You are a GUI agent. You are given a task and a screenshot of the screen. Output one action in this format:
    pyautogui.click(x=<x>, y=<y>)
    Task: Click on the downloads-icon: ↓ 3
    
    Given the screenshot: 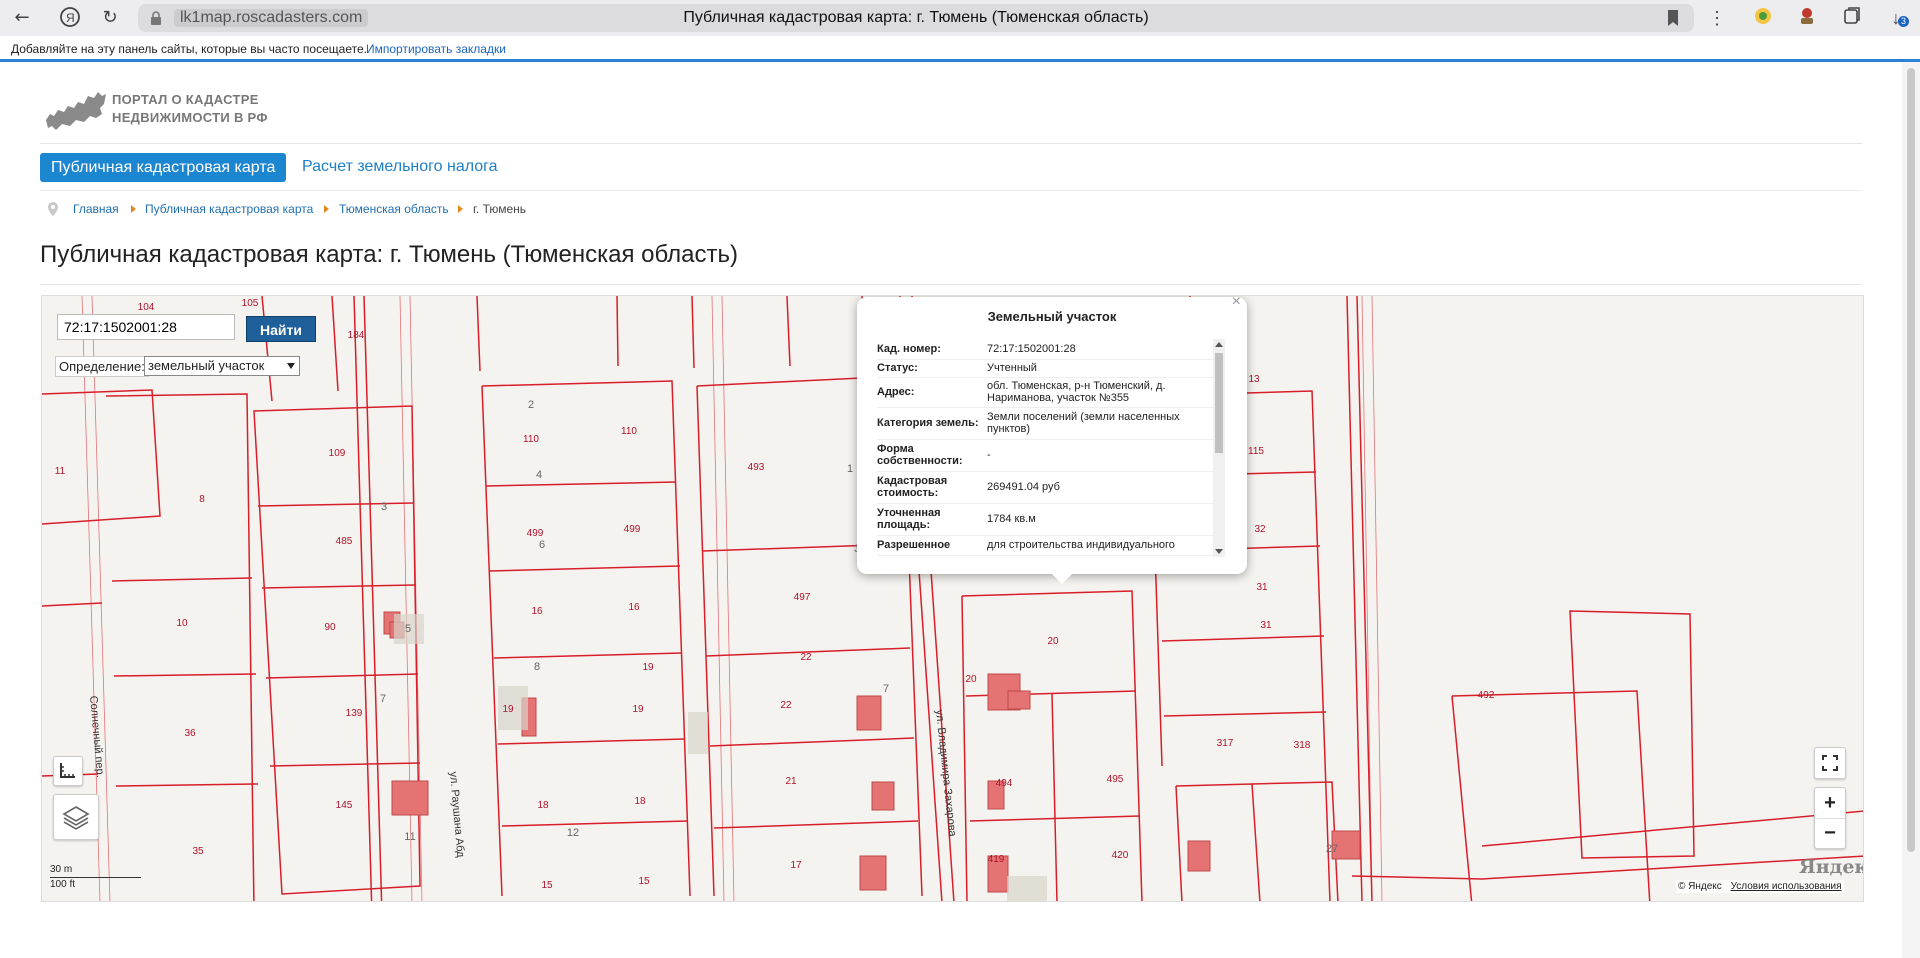 What is the action you would take?
    pyautogui.click(x=1897, y=18)
    